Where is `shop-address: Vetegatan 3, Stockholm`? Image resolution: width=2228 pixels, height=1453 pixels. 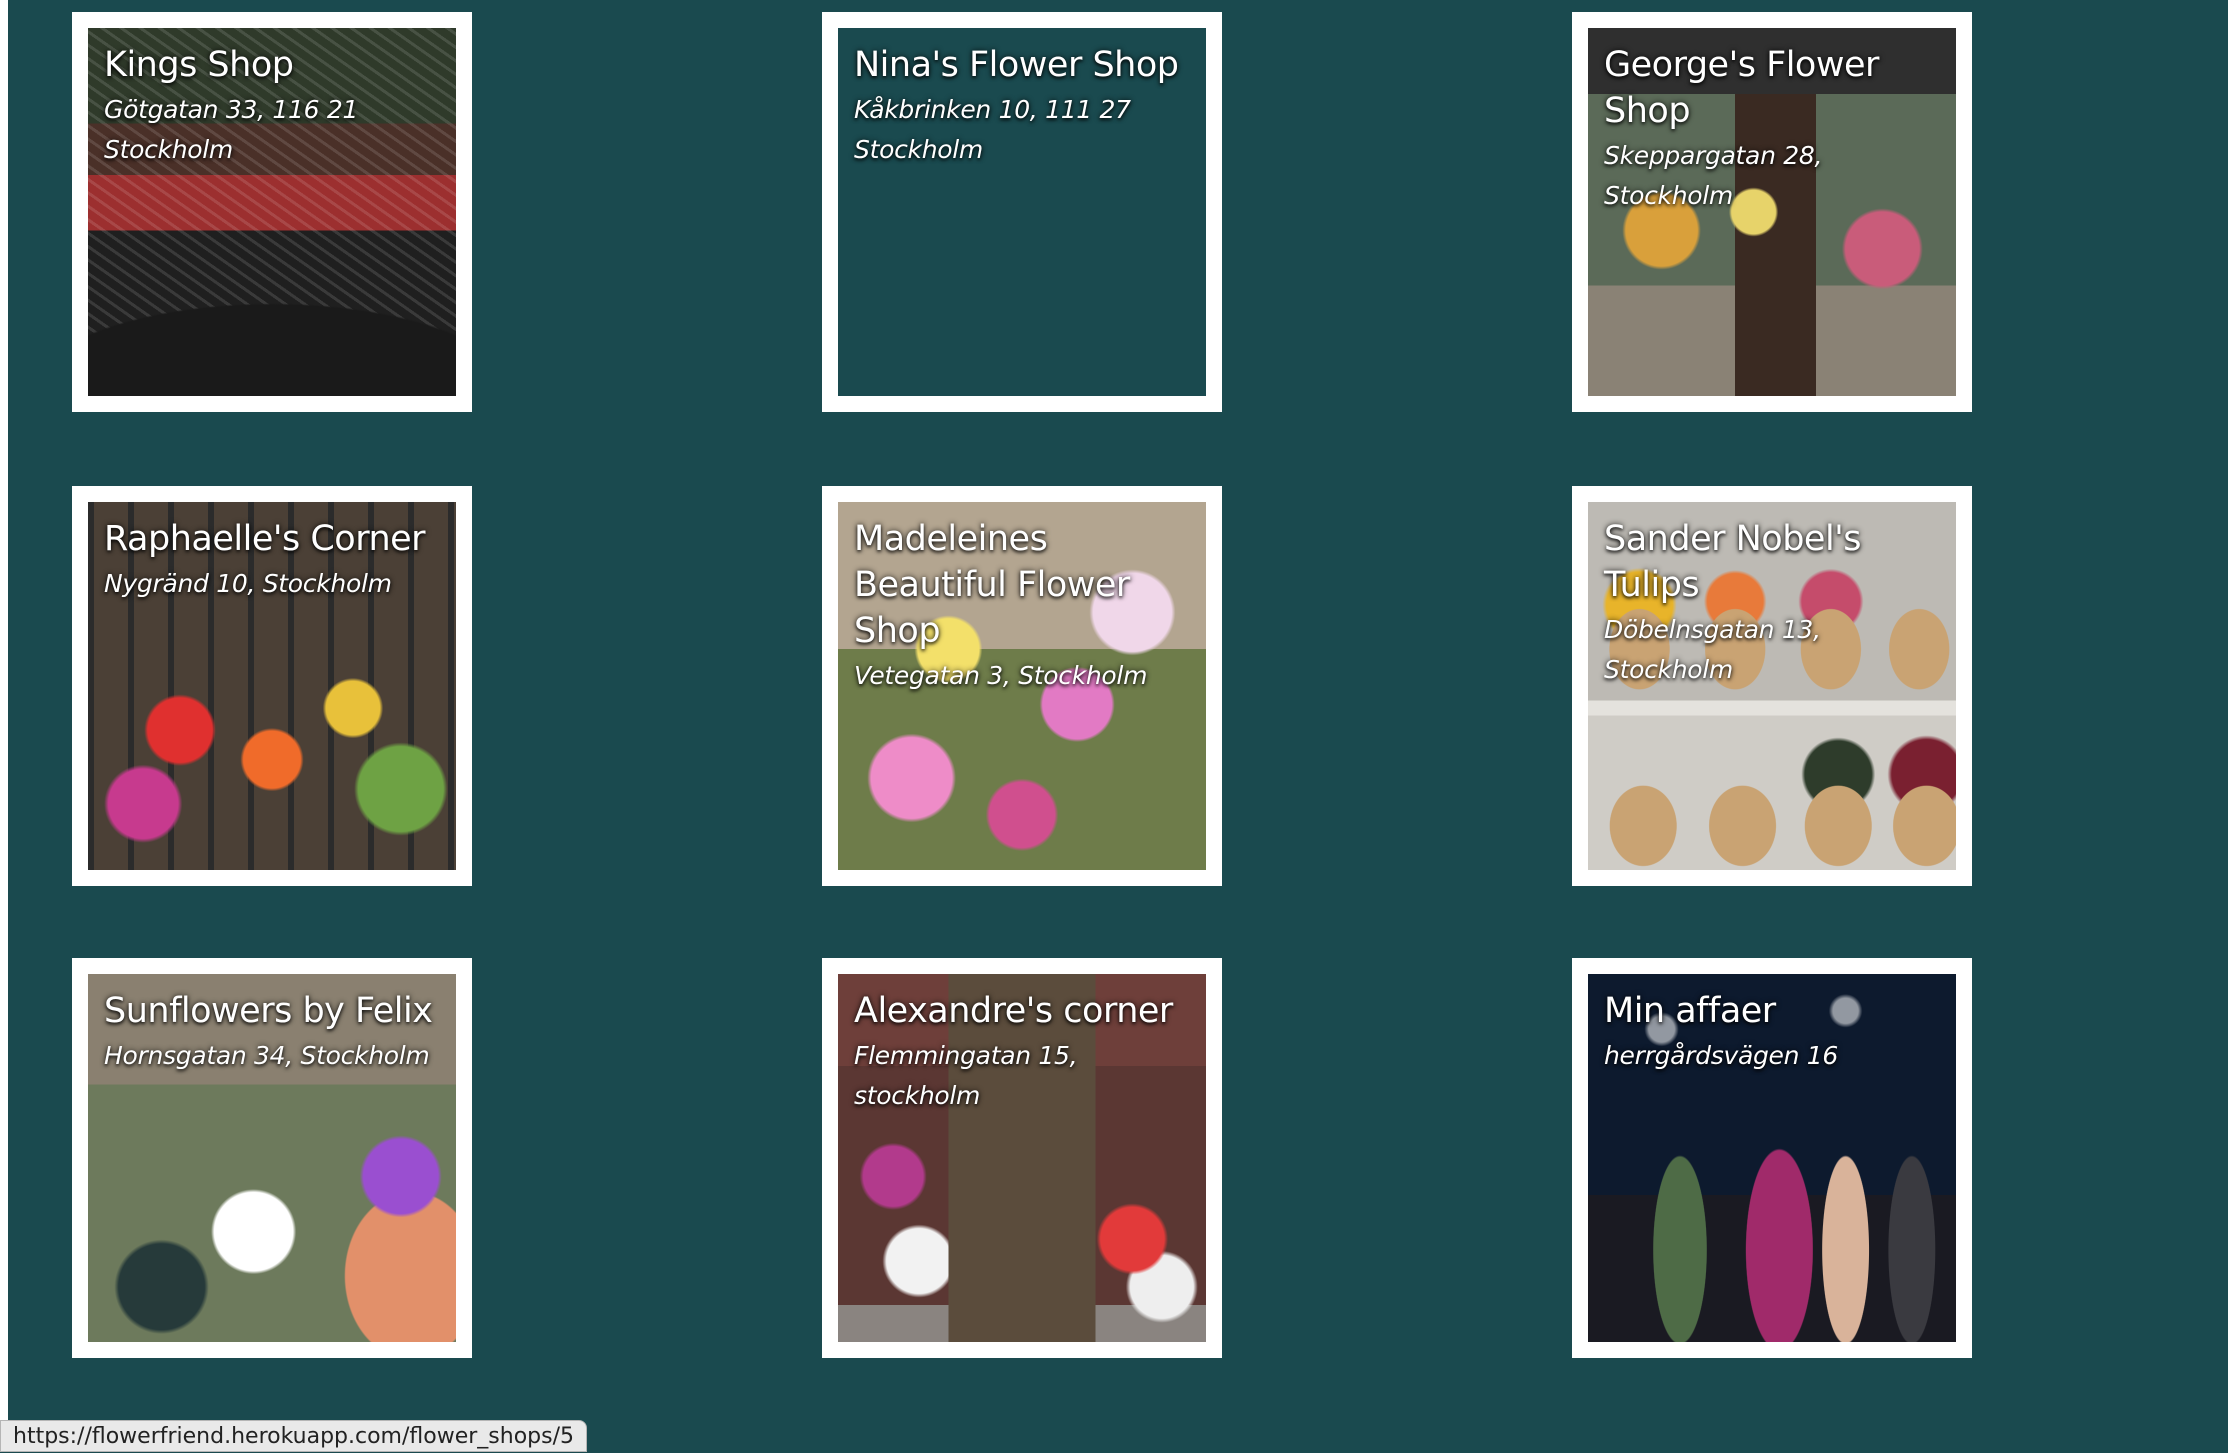
shop-address: Vetegatan 3, Stockholm is located at coordinates (1001, 675).